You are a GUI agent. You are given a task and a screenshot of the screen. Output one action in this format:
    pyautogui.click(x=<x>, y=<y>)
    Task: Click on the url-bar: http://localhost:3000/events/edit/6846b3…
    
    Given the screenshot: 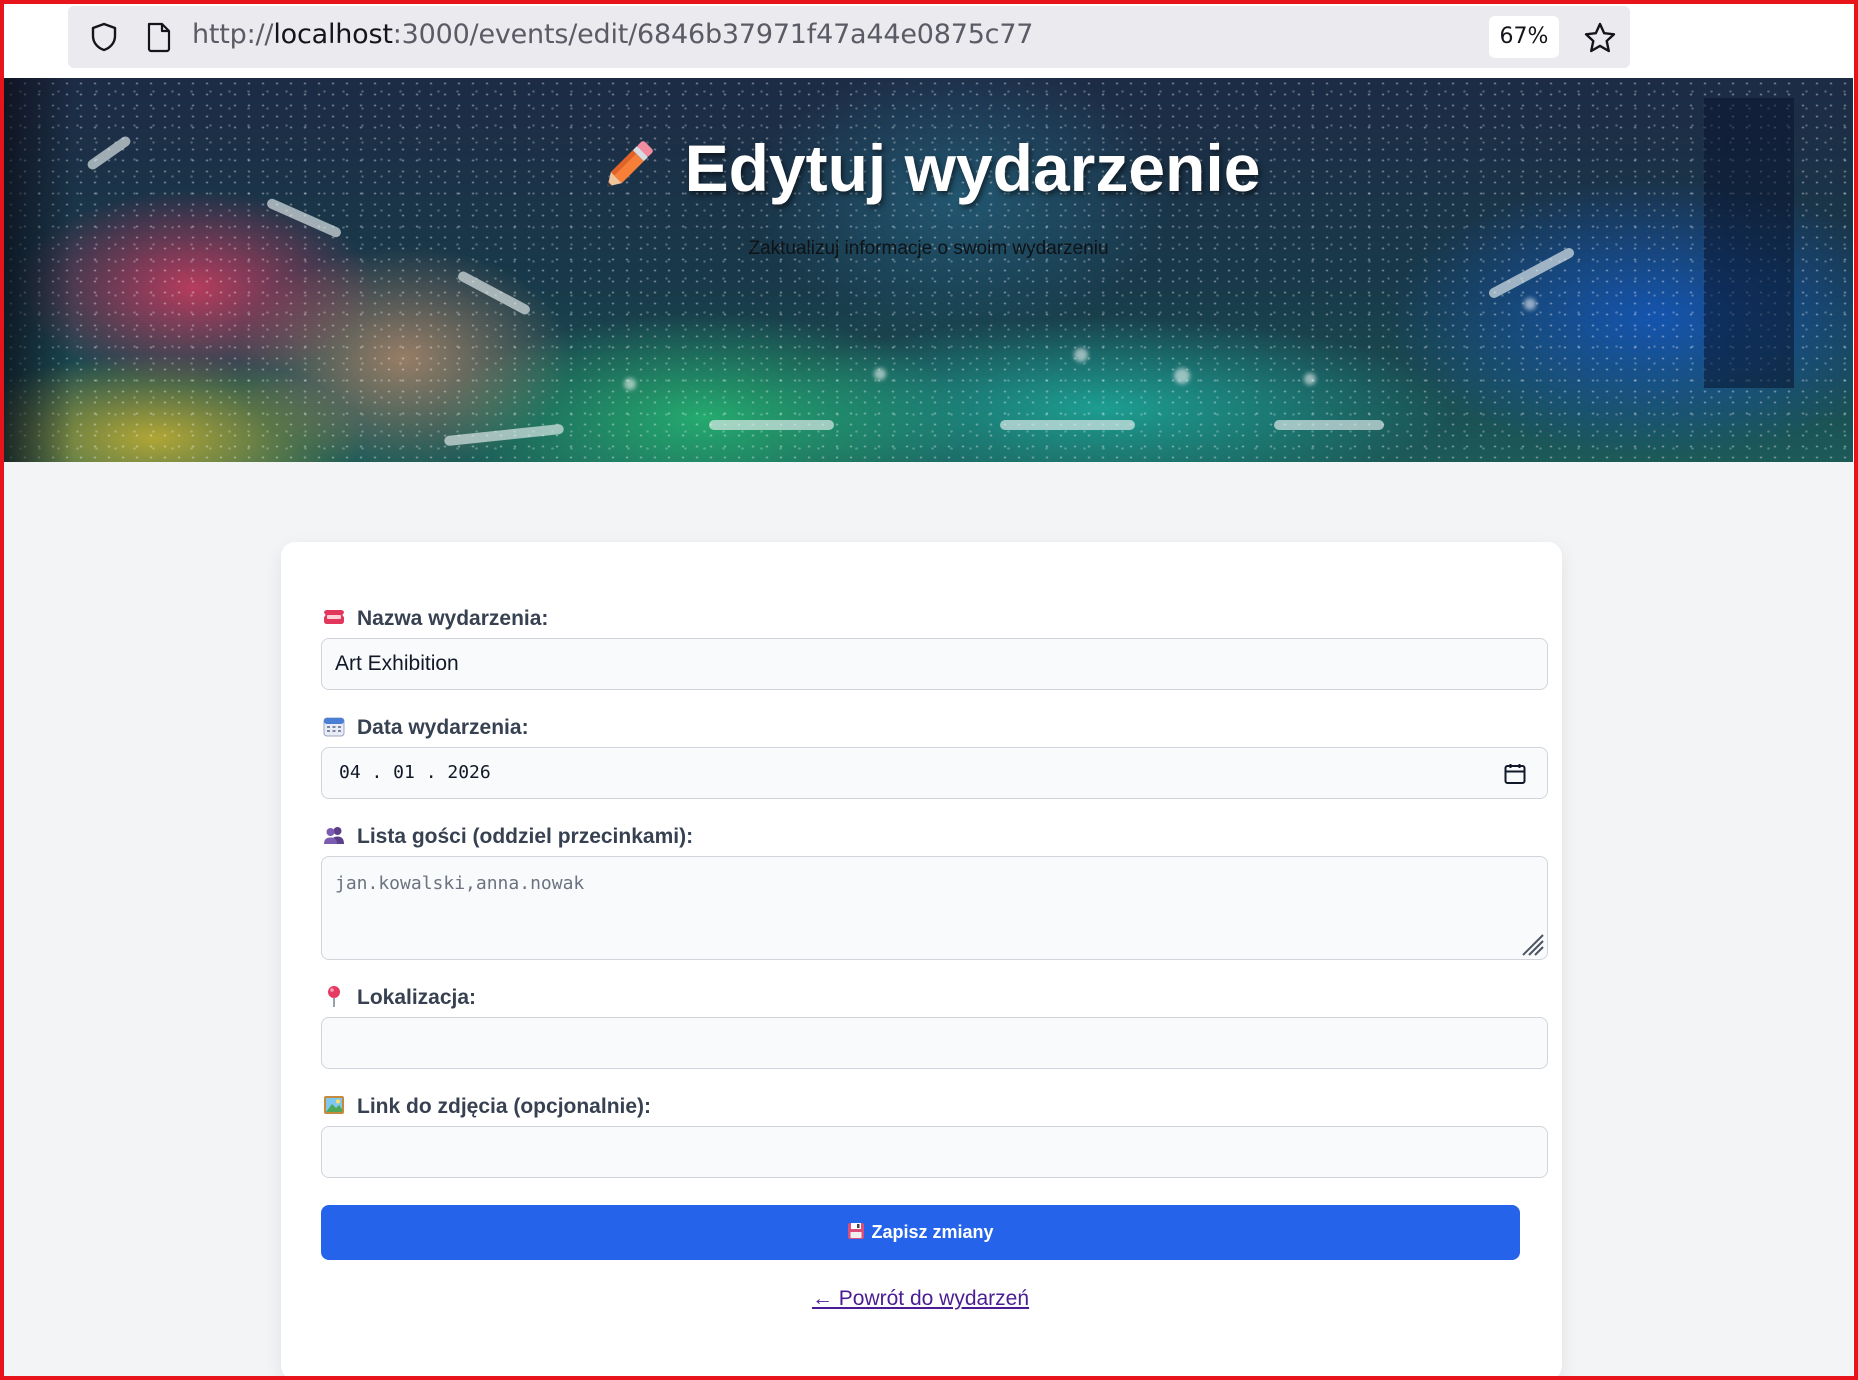 What is the action you would take?
    pyautogui.click(x=849, y=37)
    